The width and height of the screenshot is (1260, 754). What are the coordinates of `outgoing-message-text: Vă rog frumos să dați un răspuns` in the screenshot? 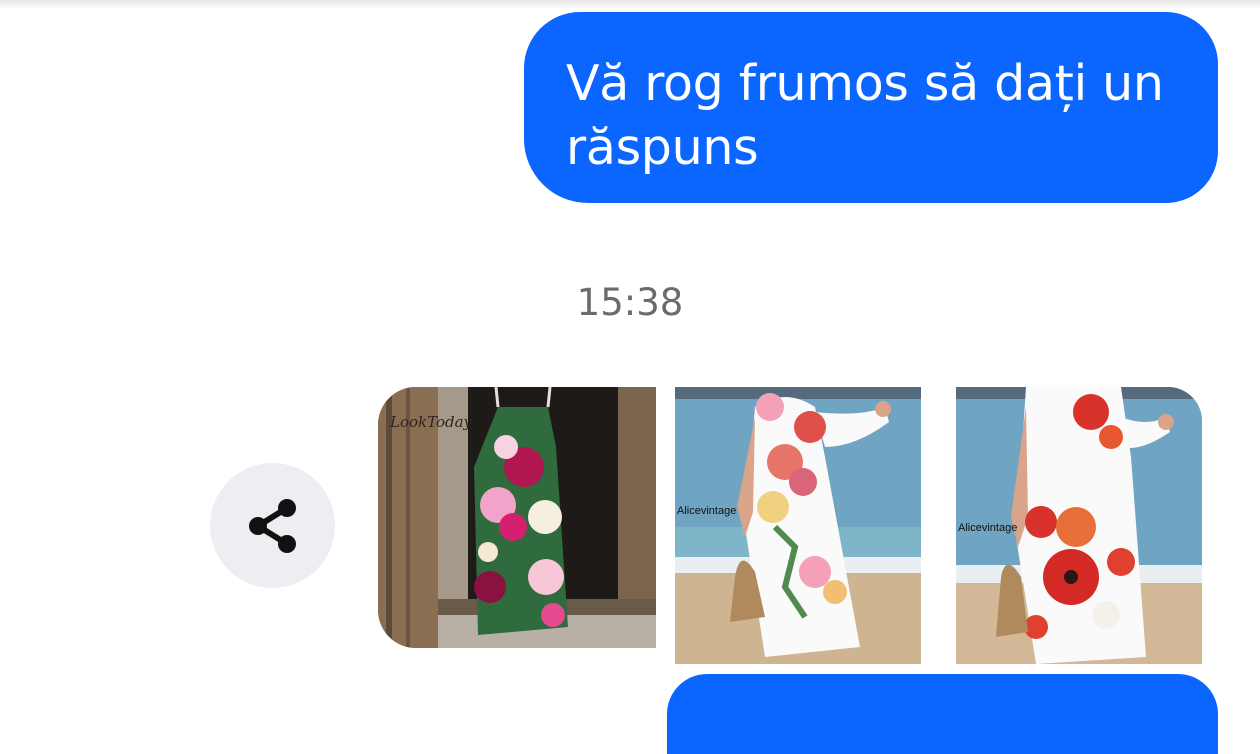 It's located at (865, 115).